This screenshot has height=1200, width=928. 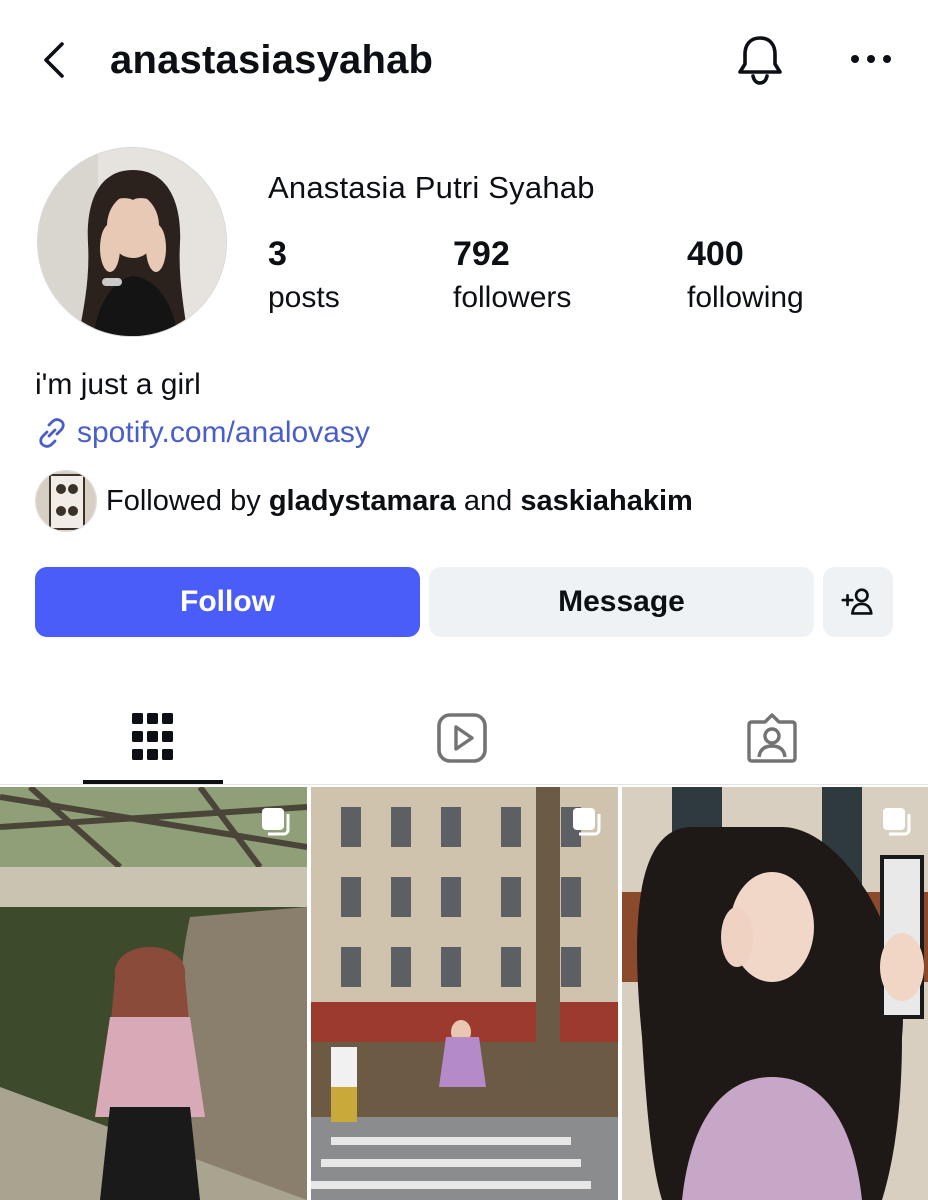 I want to click on stat-following: 400 following, so click(x=745, y=276).